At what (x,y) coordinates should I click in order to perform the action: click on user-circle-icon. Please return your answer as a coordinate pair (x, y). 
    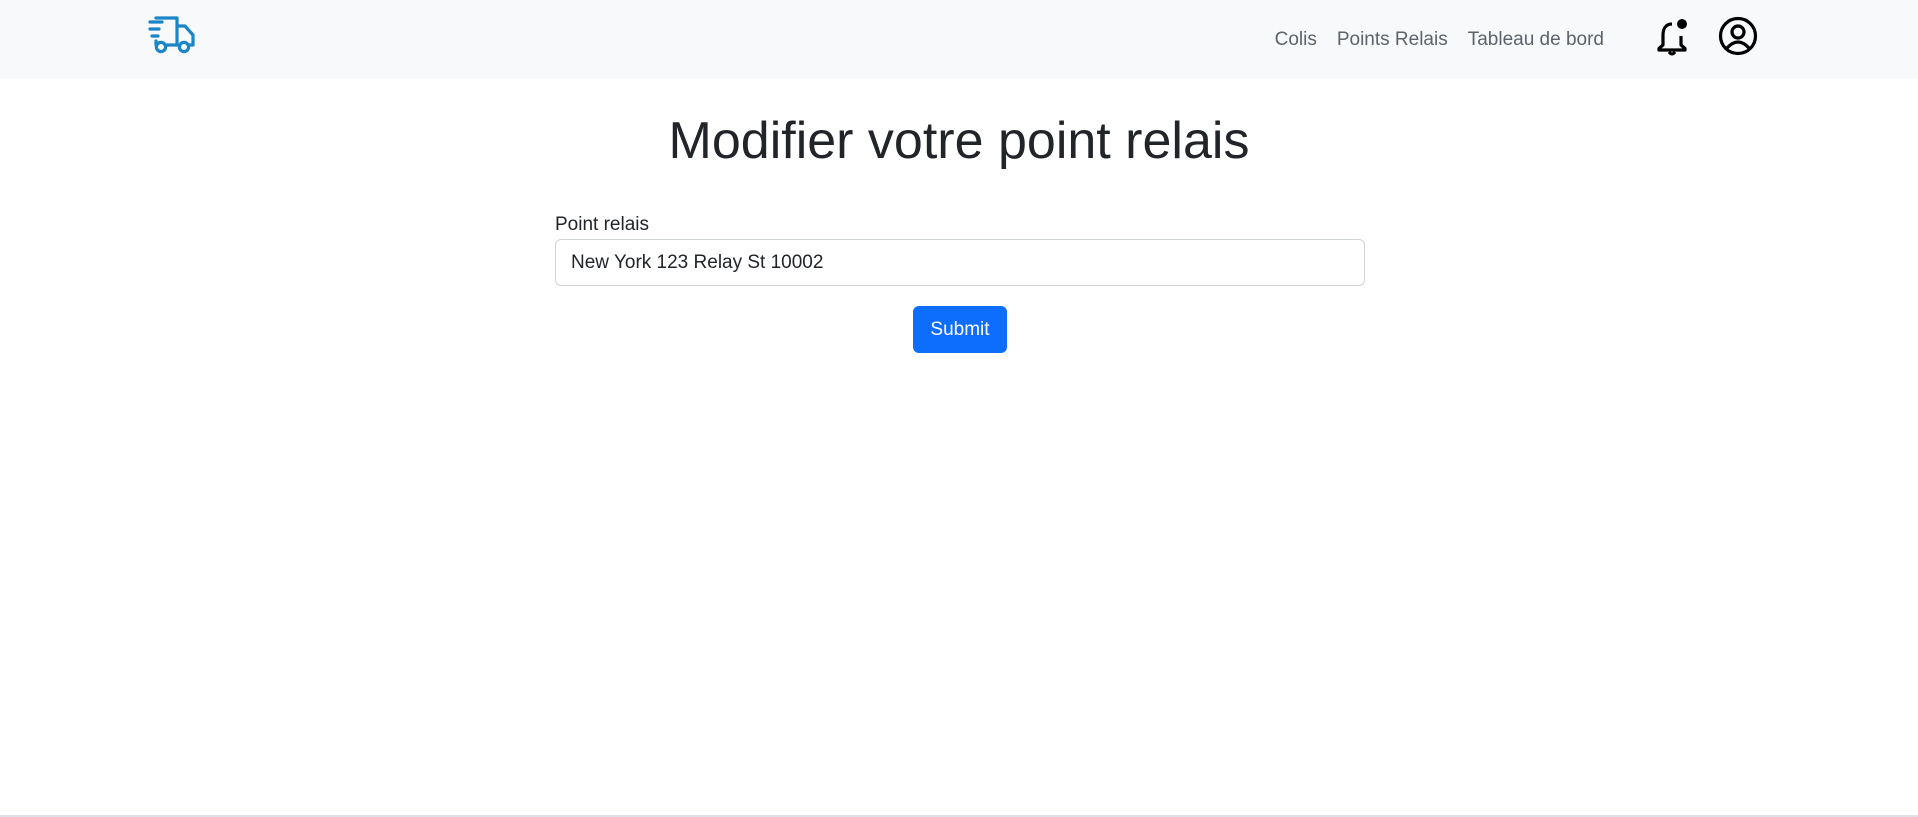
    Looking at the image, I should click on (1738, 36).